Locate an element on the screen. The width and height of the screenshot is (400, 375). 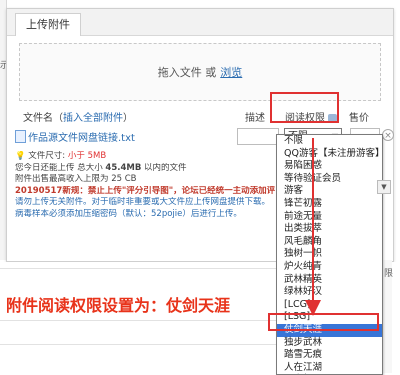
annotation-arrow is located at coordinates (313, 227).